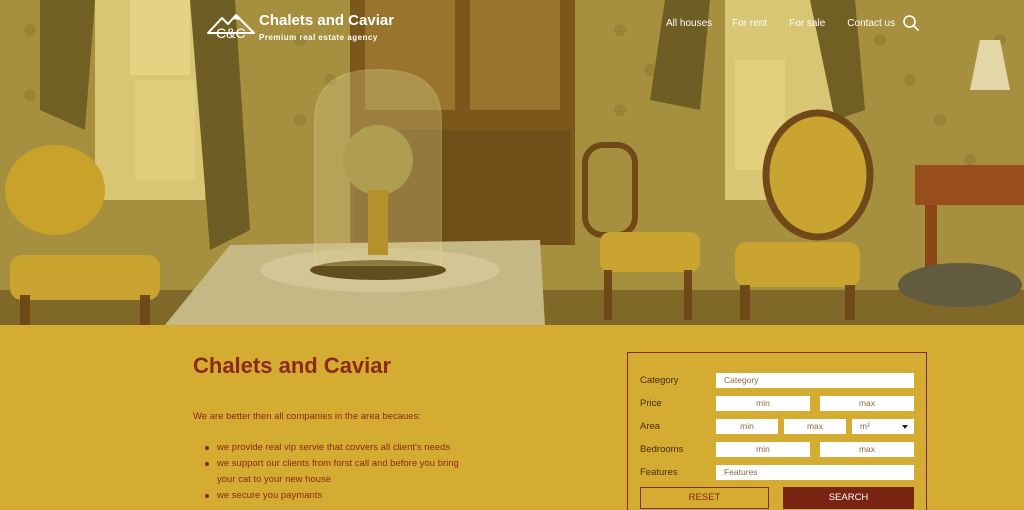 This screenshot has height=510, width=1024. What do you see at coordinates (865, 426) in the screenshot?
I see `area-unit-value: m²` at bounding box center [865, 426].